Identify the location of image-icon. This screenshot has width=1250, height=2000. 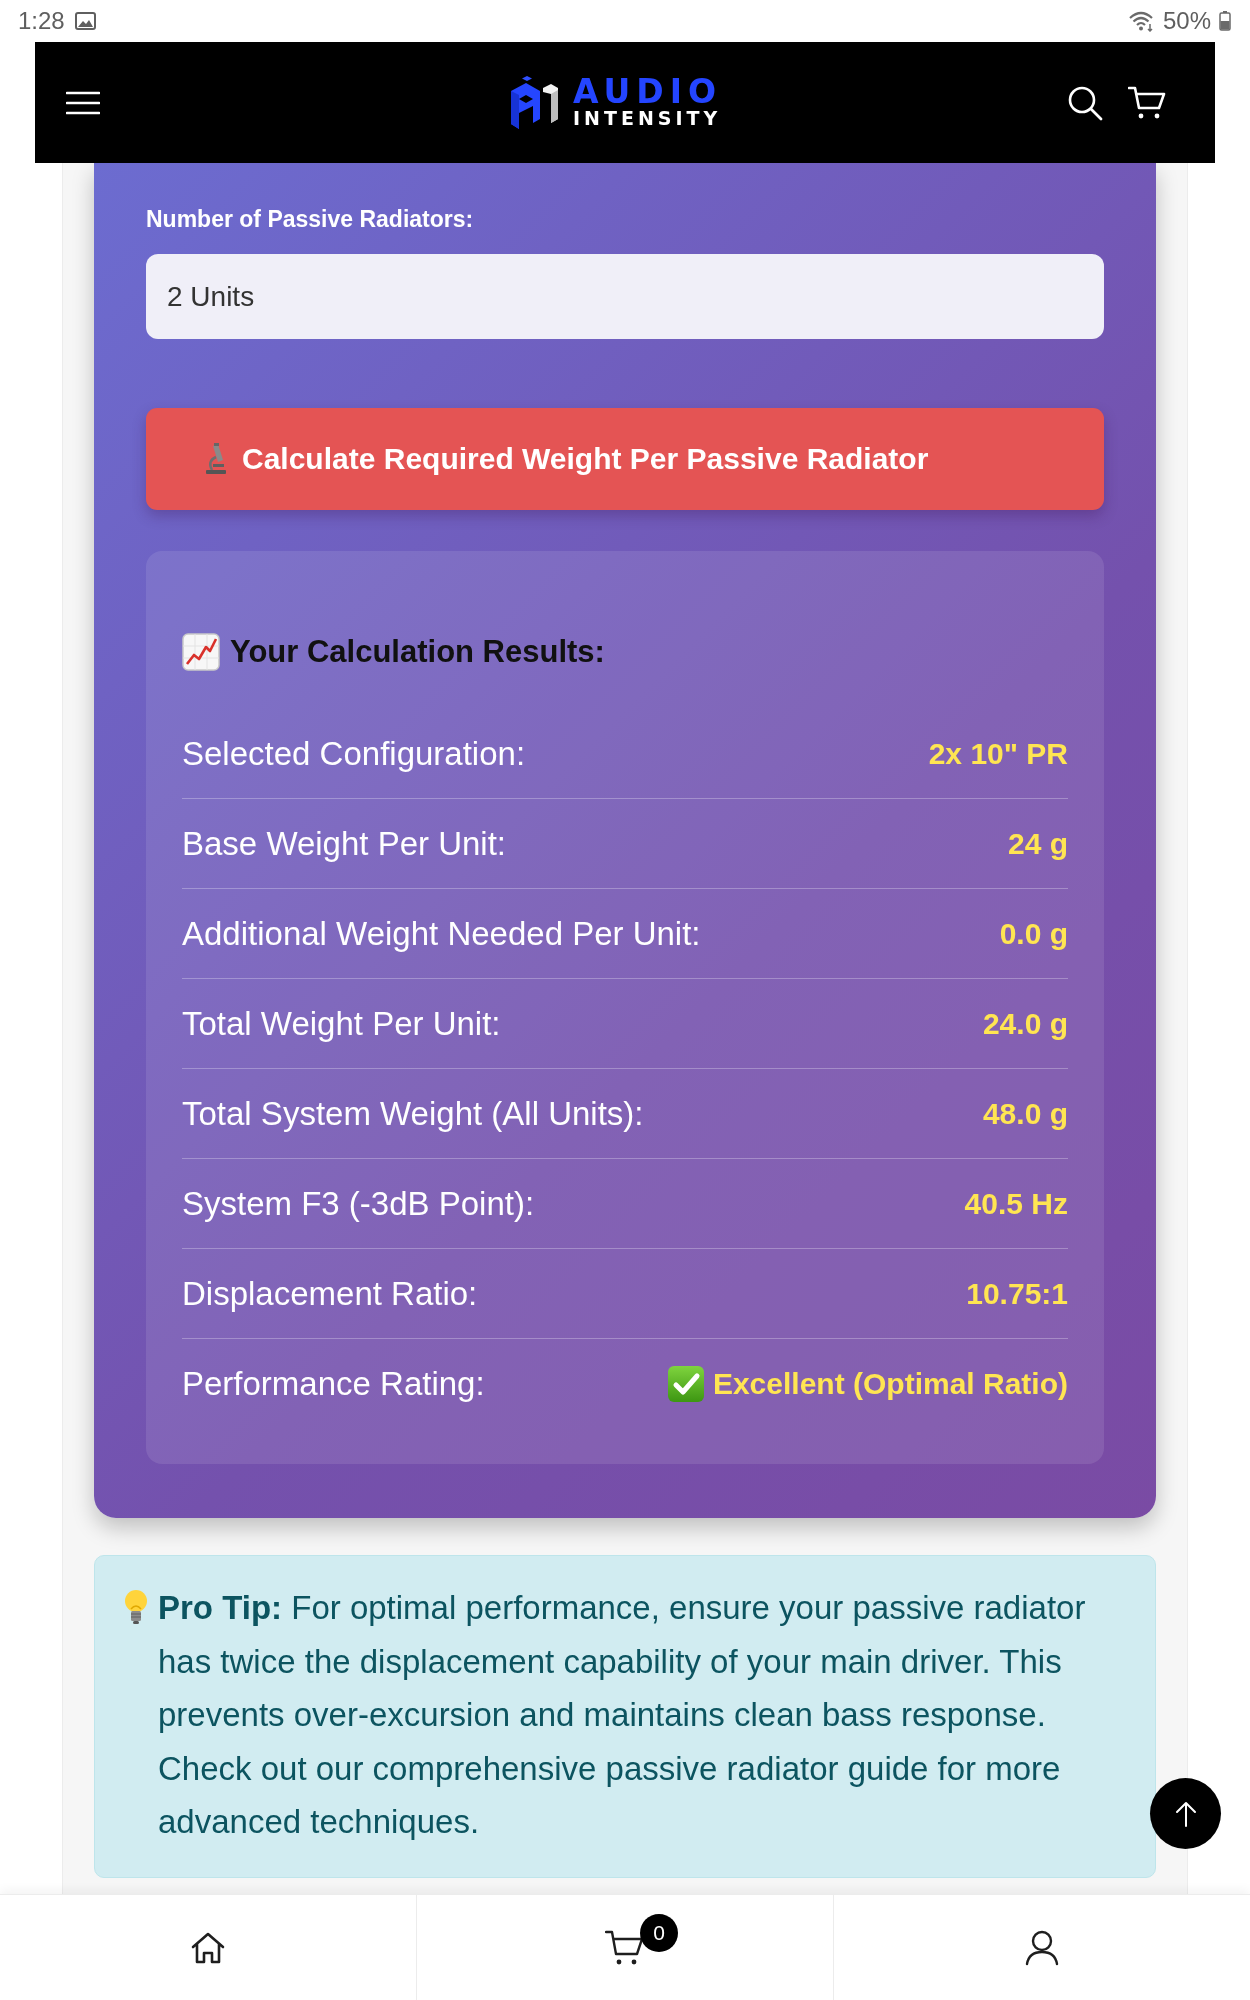
(85, 21).